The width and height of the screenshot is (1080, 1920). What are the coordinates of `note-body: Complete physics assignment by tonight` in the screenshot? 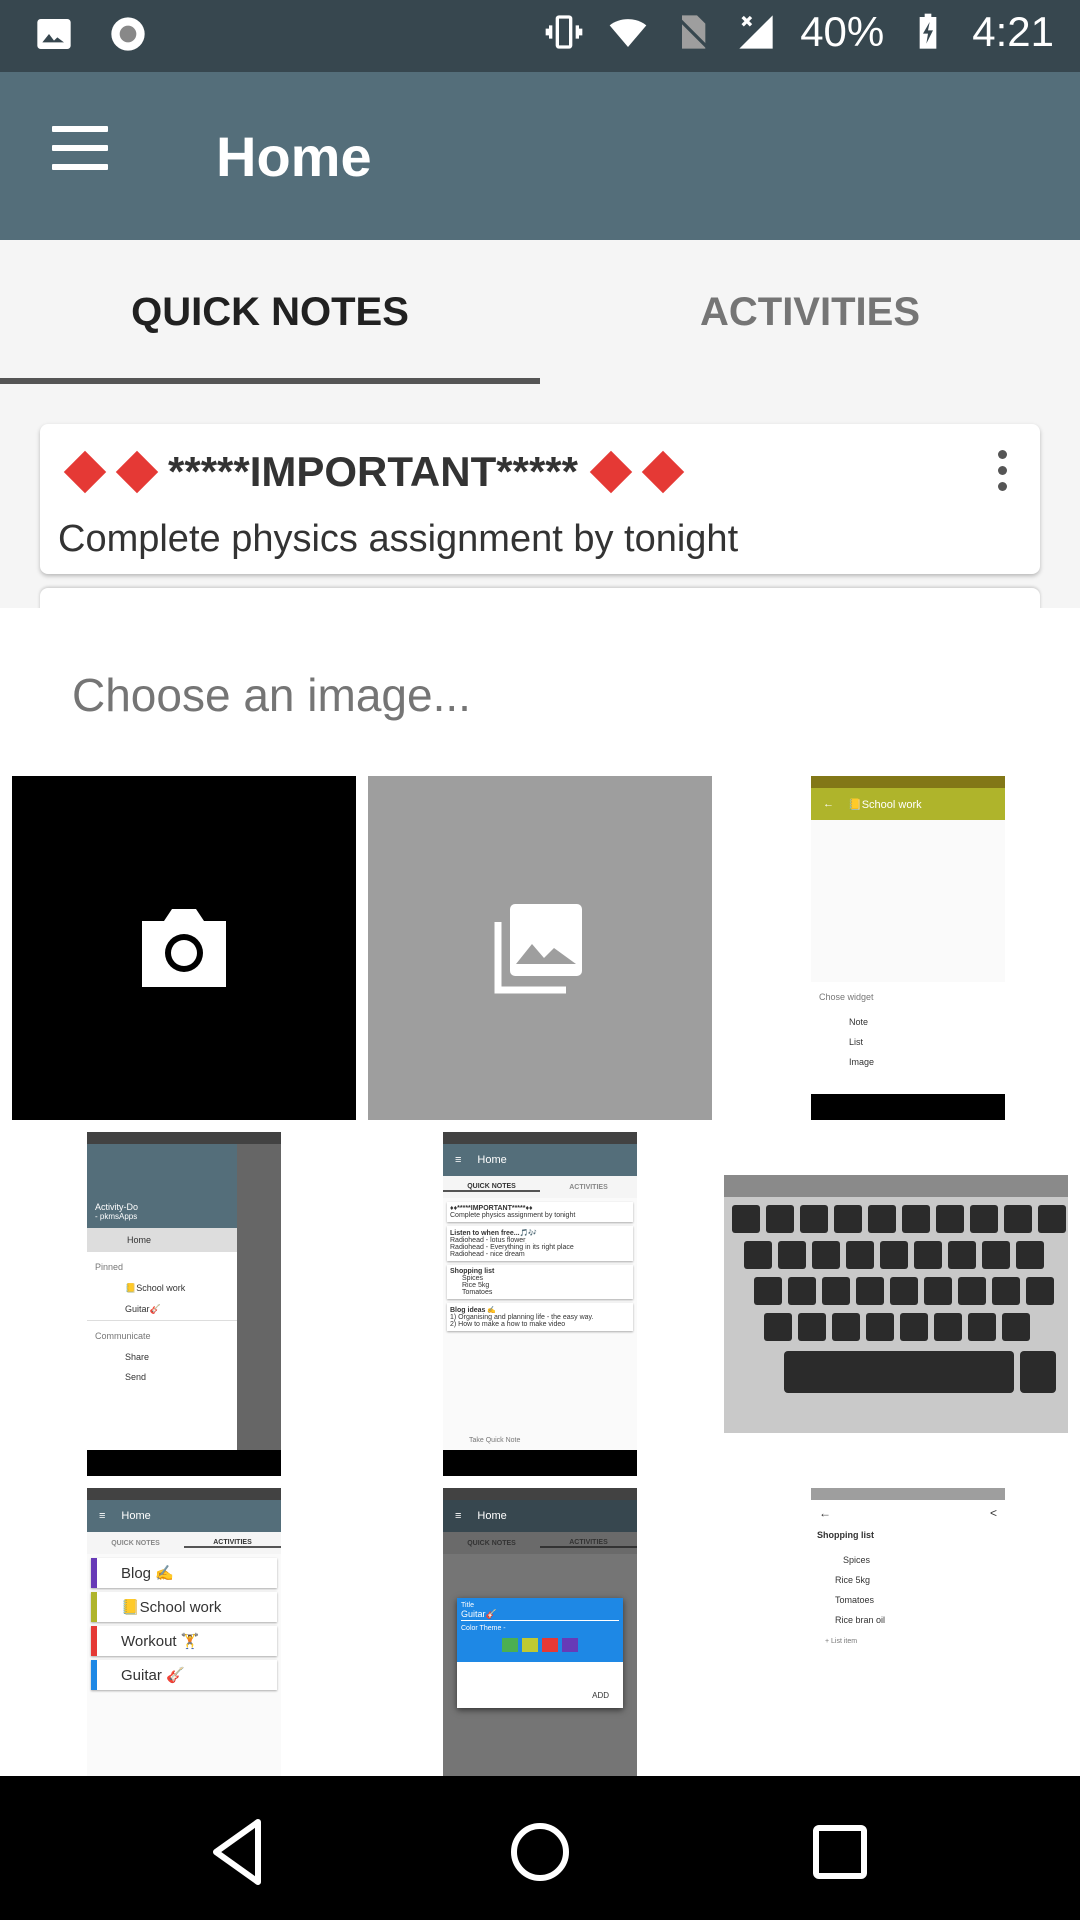 It's located at (398, 539).